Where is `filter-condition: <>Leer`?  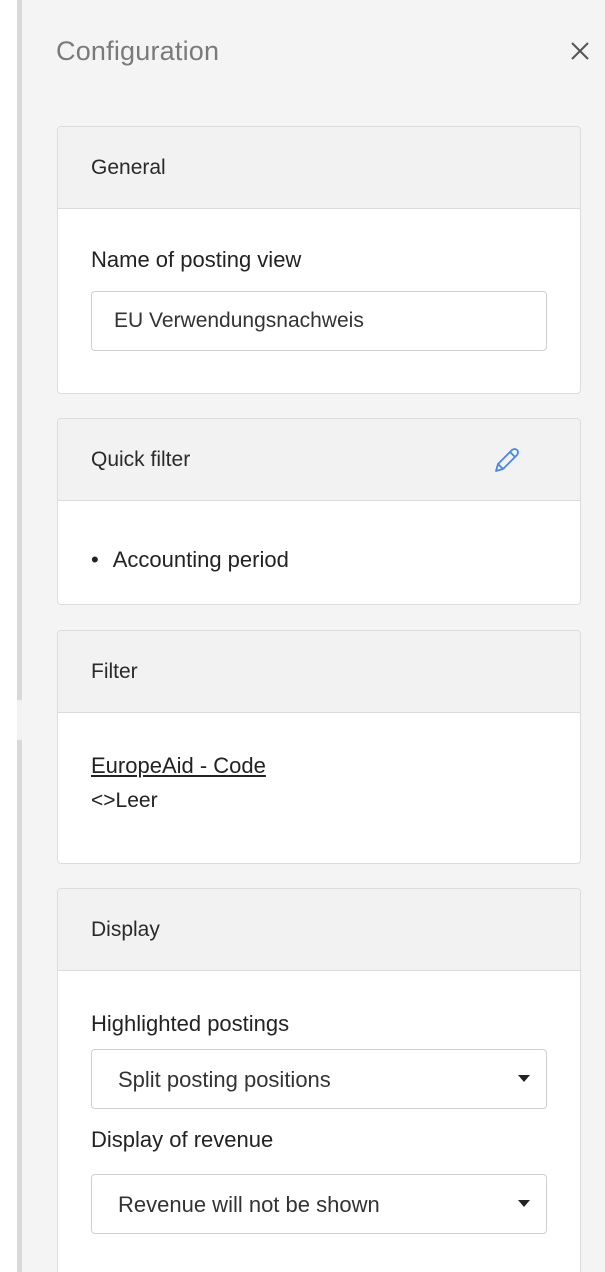
filter-condition: <>Leer is located at coordinates (124, 800).